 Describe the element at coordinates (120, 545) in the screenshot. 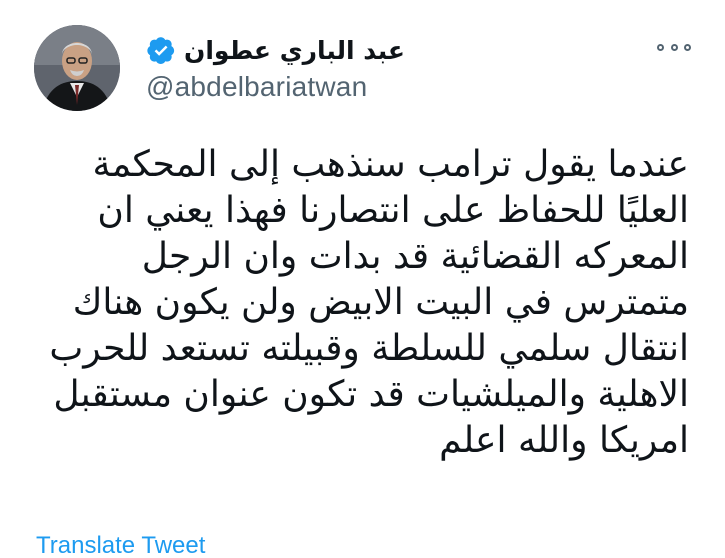

I see `translate-tweet-link: Translate Tweet` at that location.